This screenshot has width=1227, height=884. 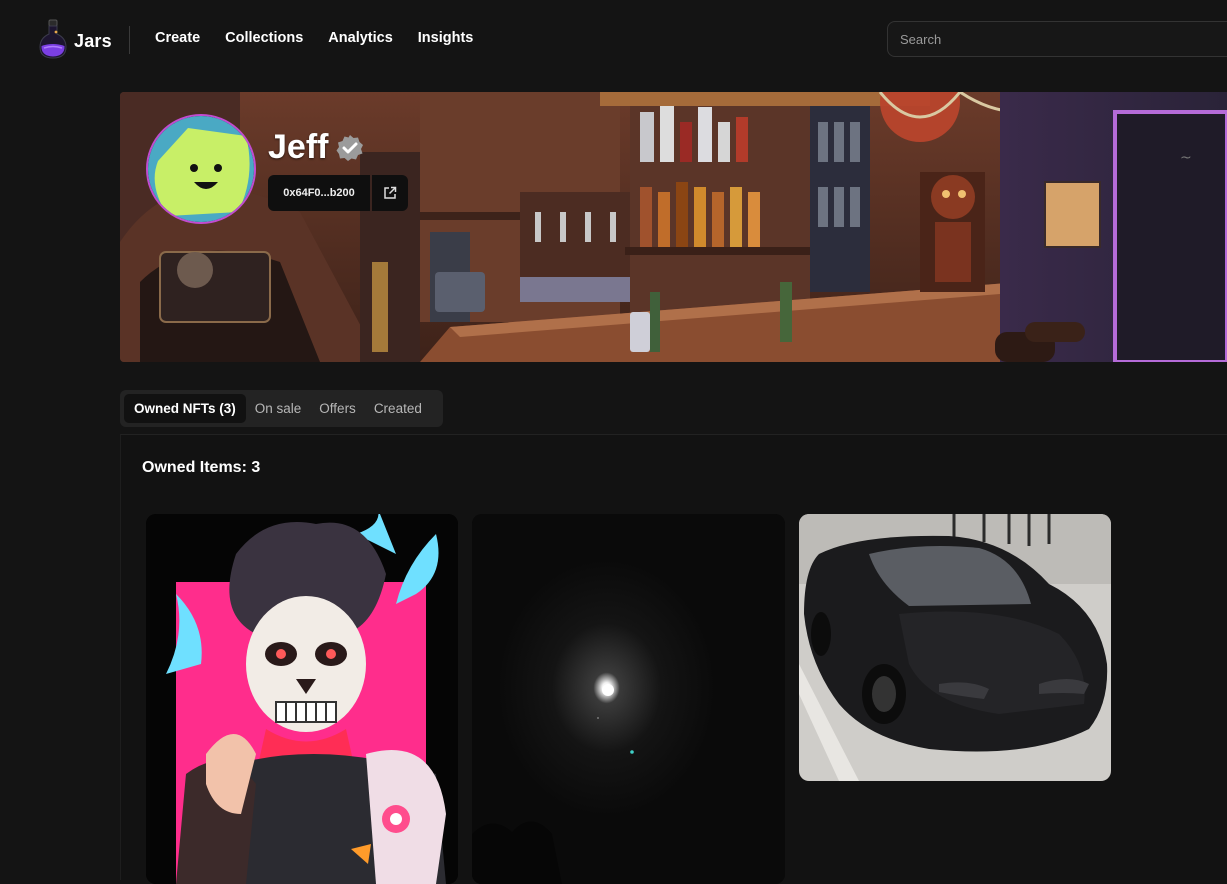 I want to click on nav-link-create: Create, so click(x=177, y=38).